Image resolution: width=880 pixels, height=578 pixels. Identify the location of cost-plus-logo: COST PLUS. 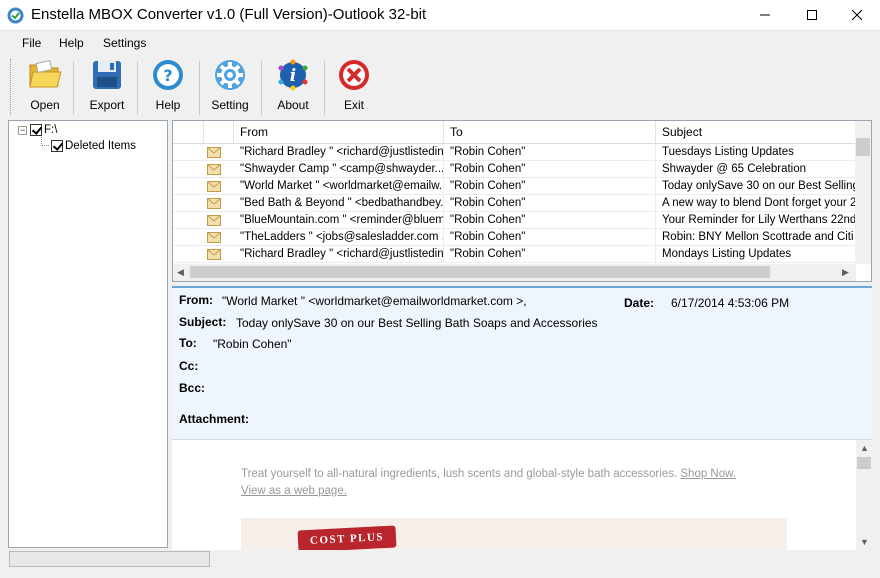
(347, 537).